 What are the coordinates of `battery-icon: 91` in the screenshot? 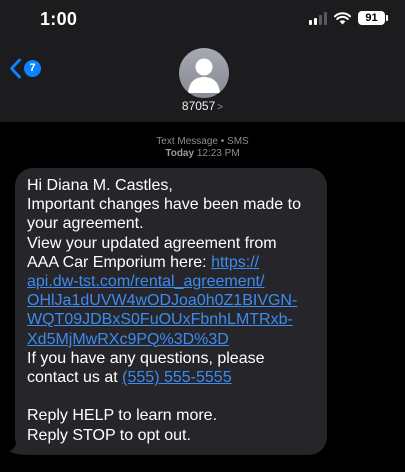 It's located at (373, 18).